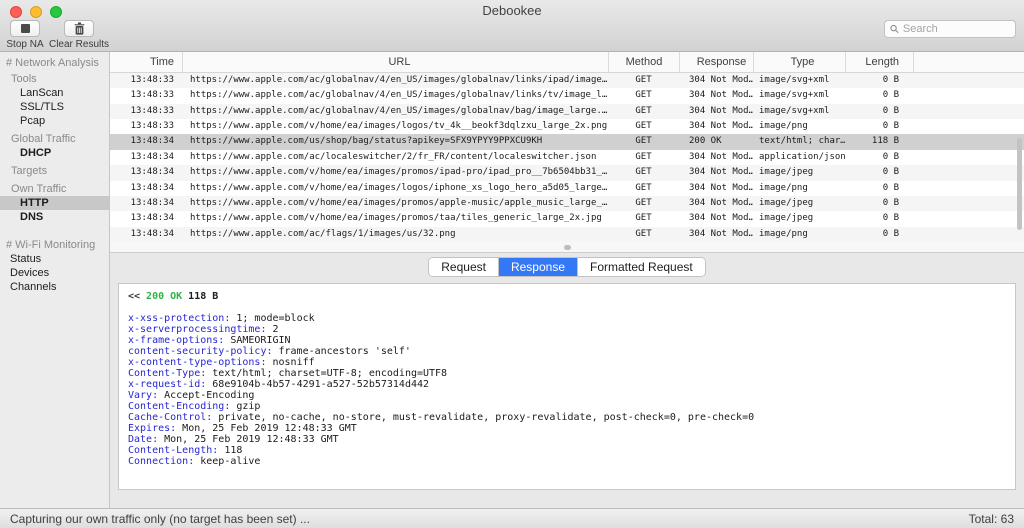 The image size is (1024, 528). I want to click on sidebar-item-global-traffic: Global Traffic, so click(43, 139).